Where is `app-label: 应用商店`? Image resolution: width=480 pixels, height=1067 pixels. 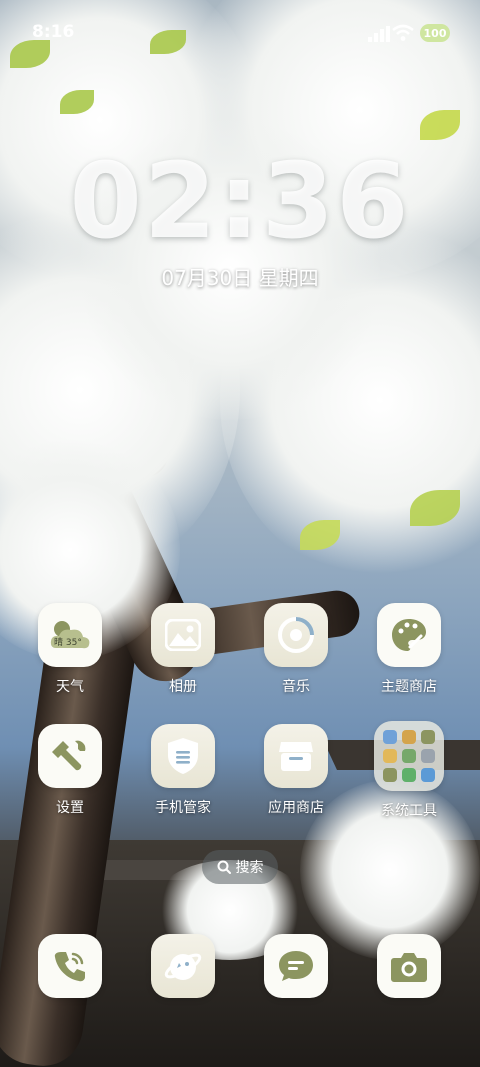
app-label: 应用商店 is located at coordinates (296, 808).